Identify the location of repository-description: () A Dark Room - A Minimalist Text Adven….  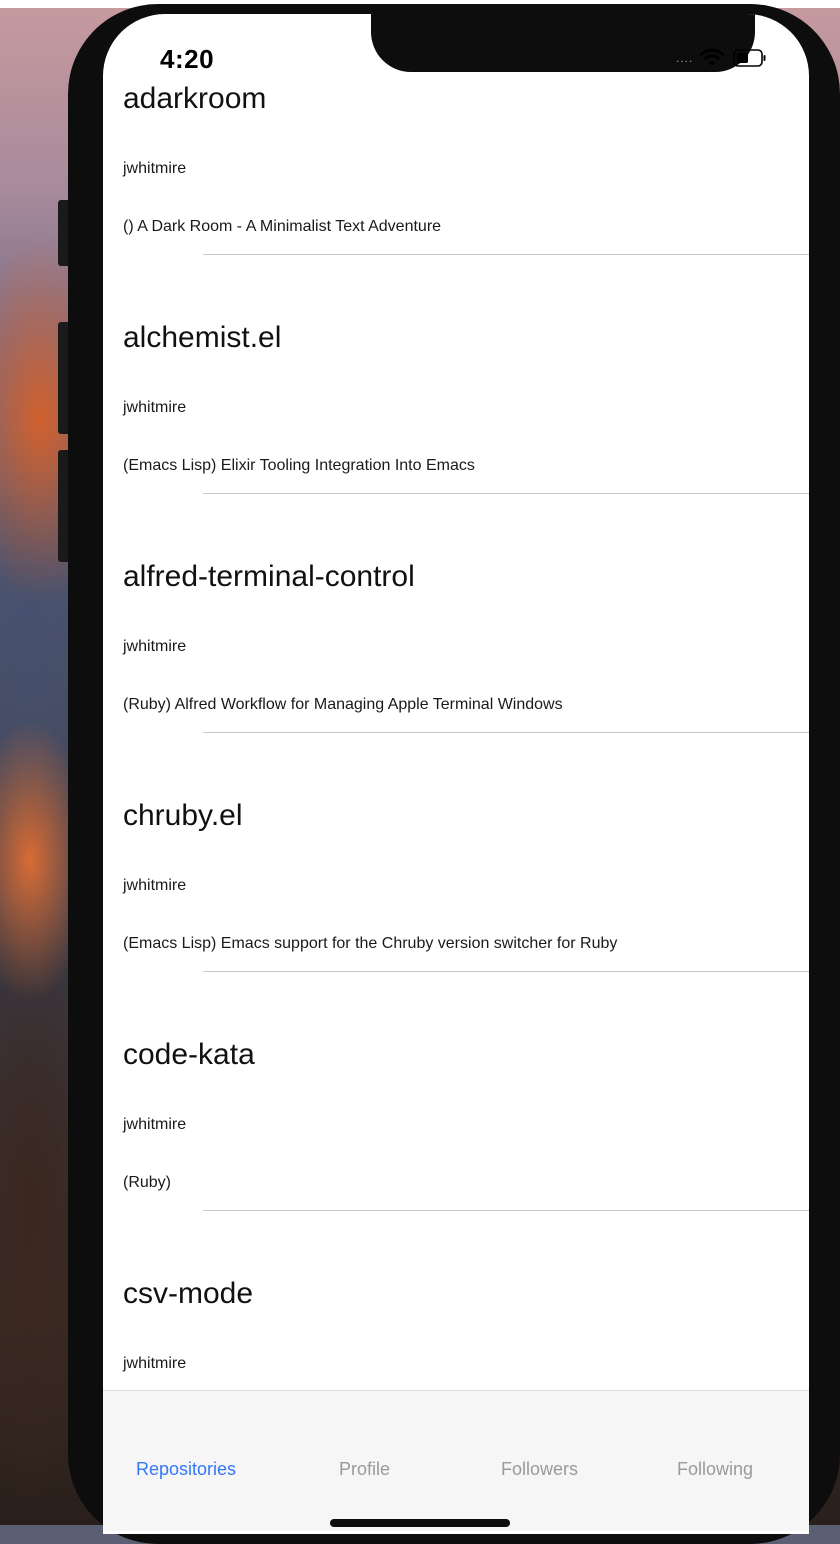
(282, 226).